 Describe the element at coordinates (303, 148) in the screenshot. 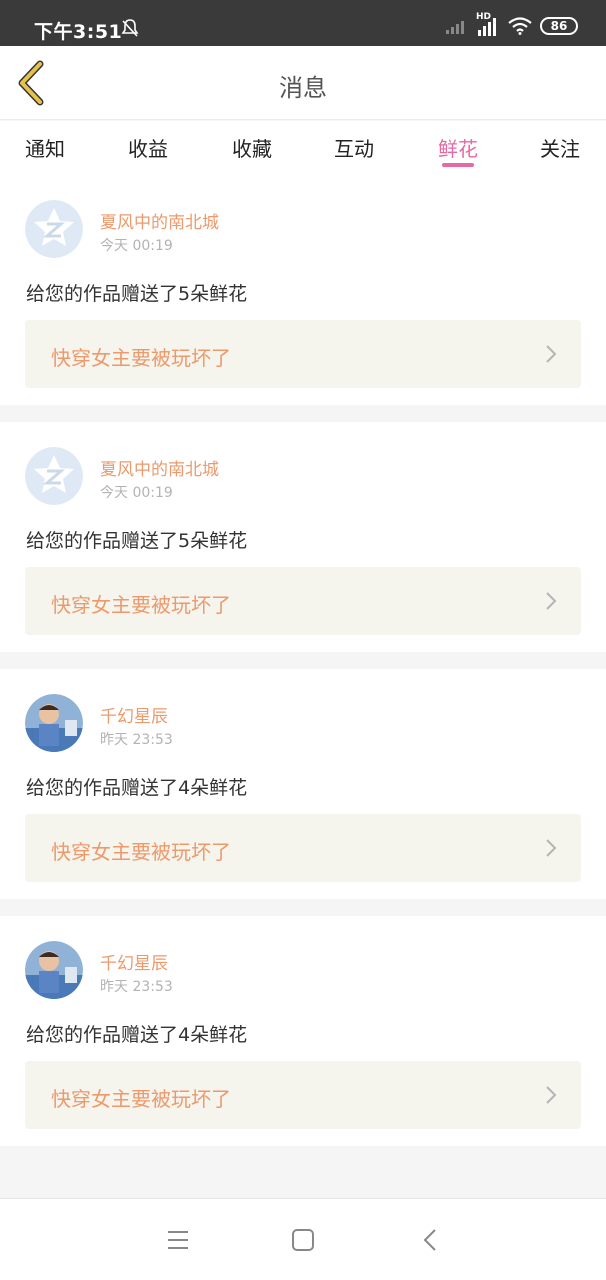

I see `tab-bar: 通知 收益 收藏 互动 鲜花 关注` at that location.